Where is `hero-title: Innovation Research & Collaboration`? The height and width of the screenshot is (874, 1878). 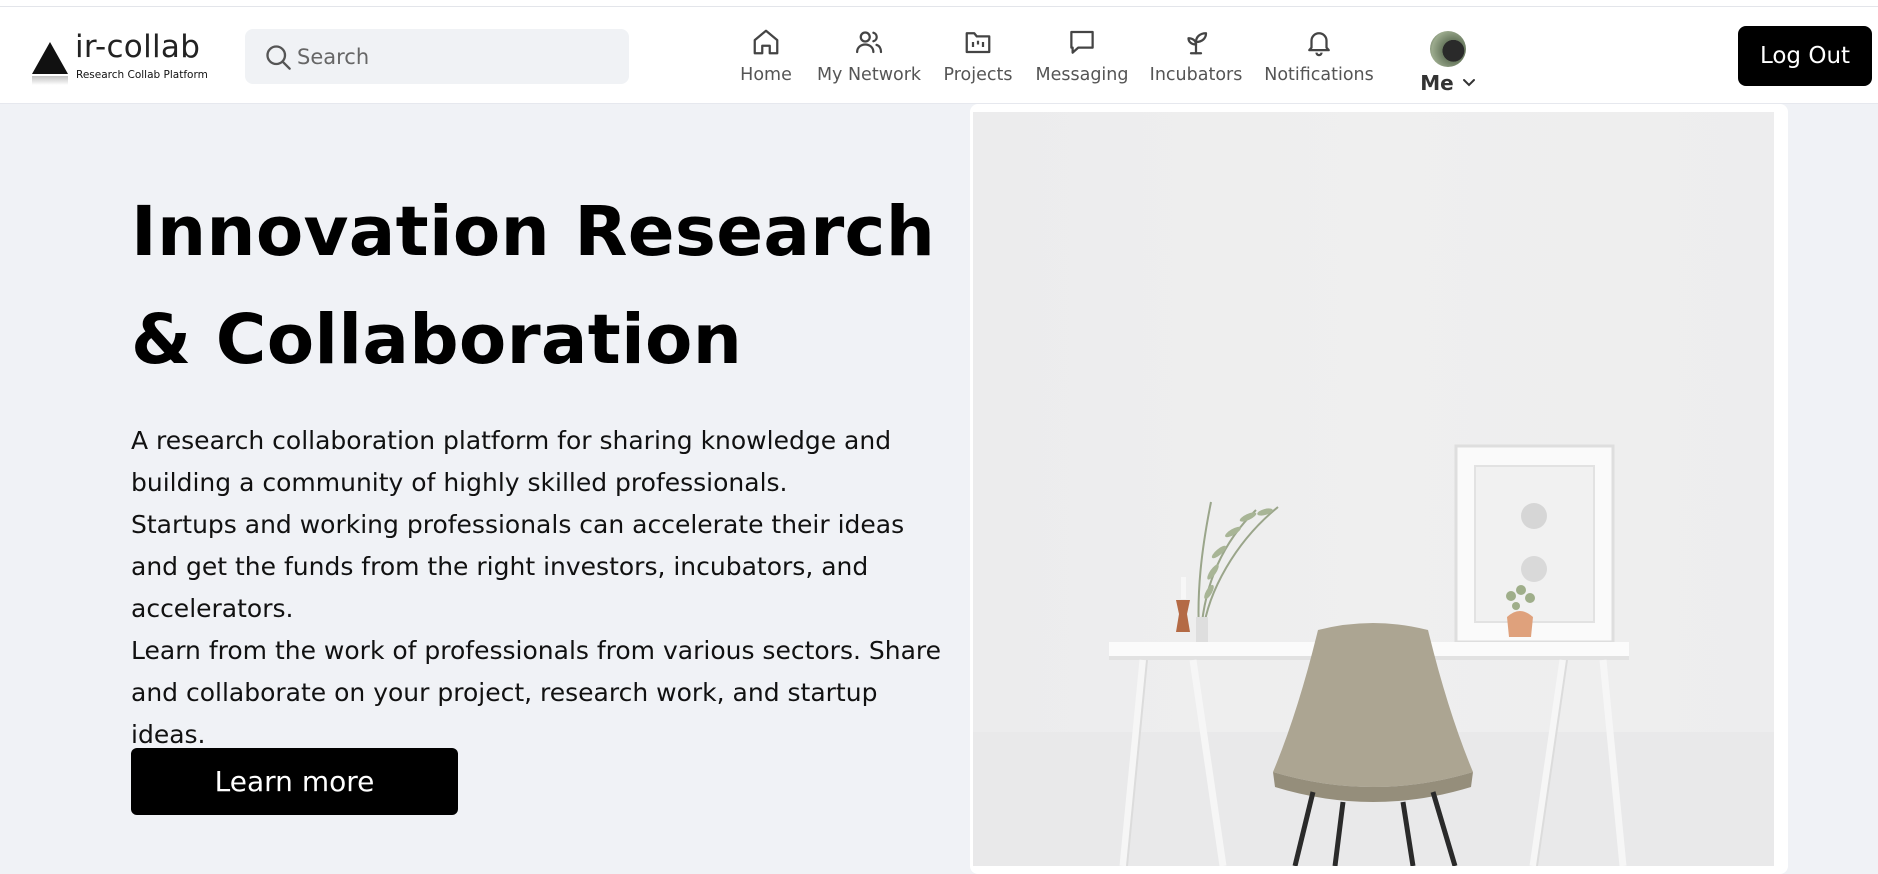
hero-title: Innovation Research & Collaboration is located at coordinates (533, 286).